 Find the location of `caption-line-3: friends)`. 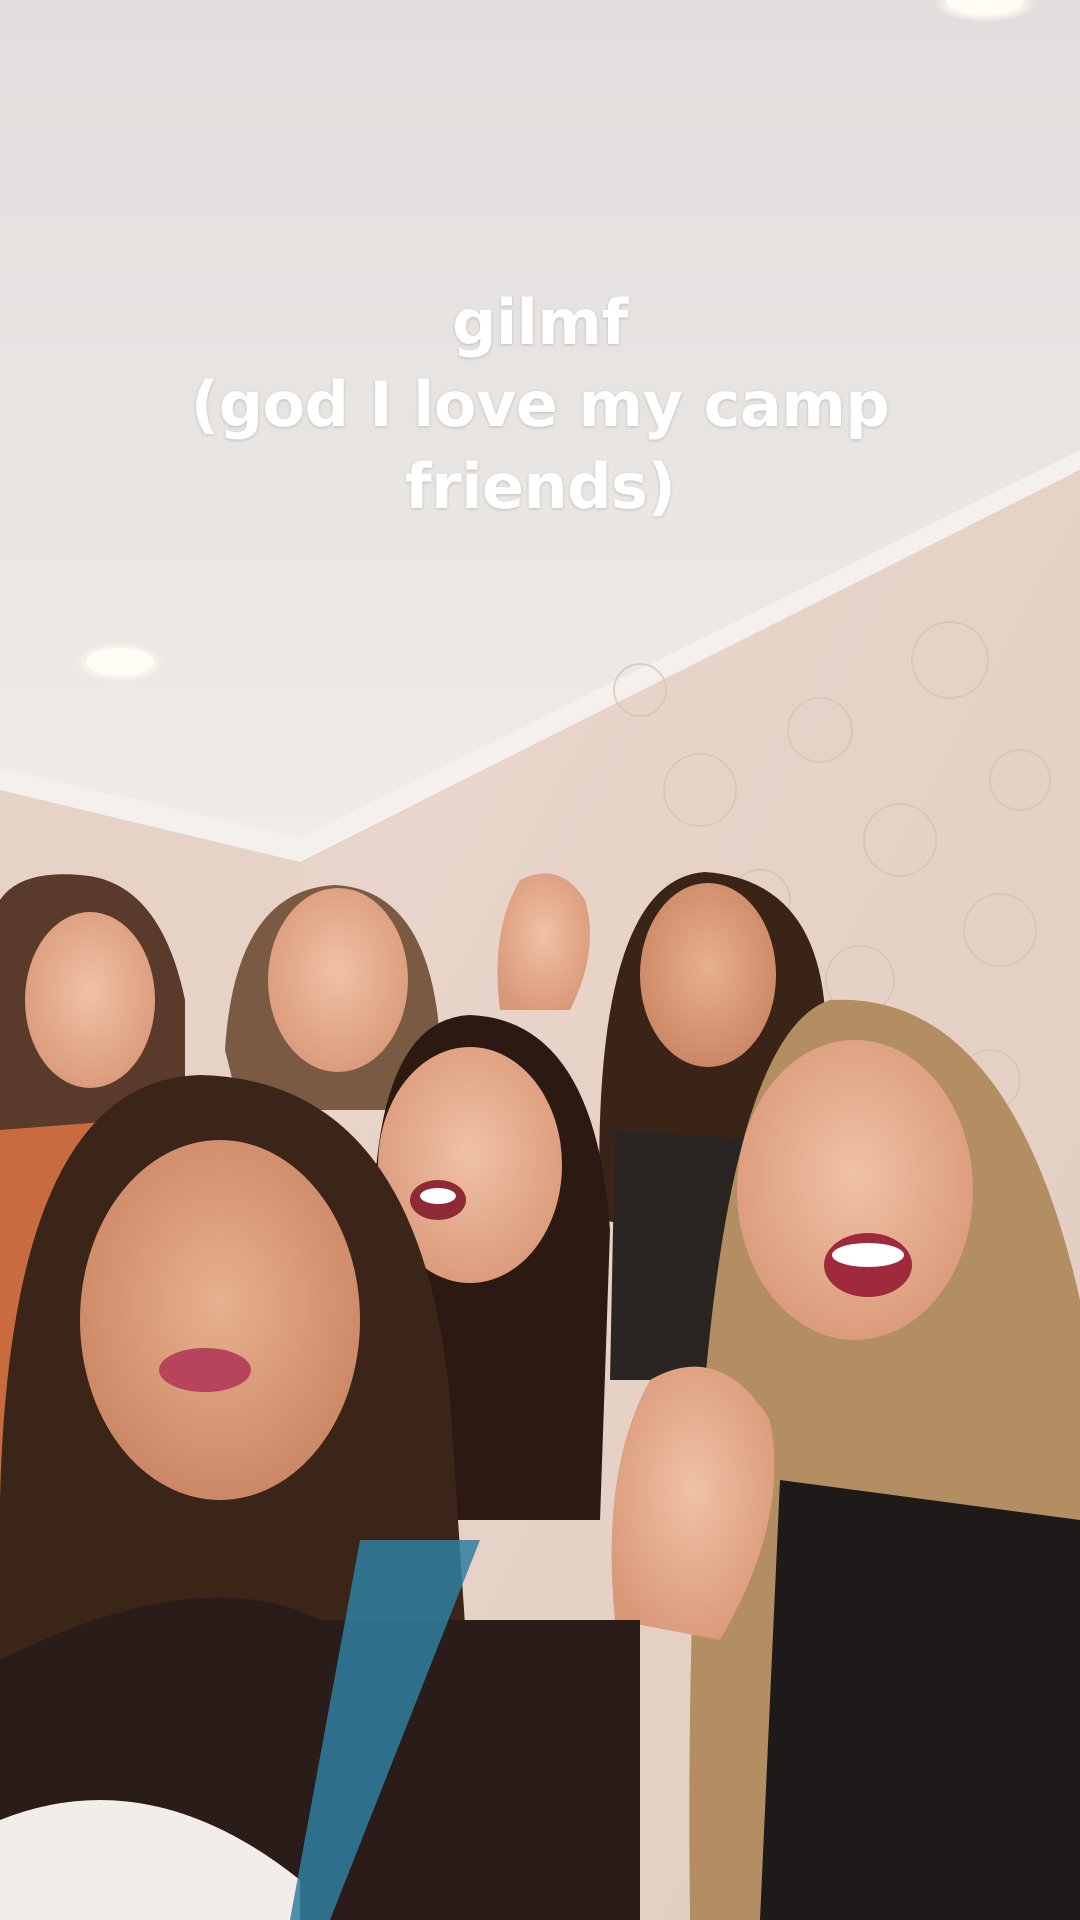

caption-line-3: friends) is located at coordinates (540, 486).